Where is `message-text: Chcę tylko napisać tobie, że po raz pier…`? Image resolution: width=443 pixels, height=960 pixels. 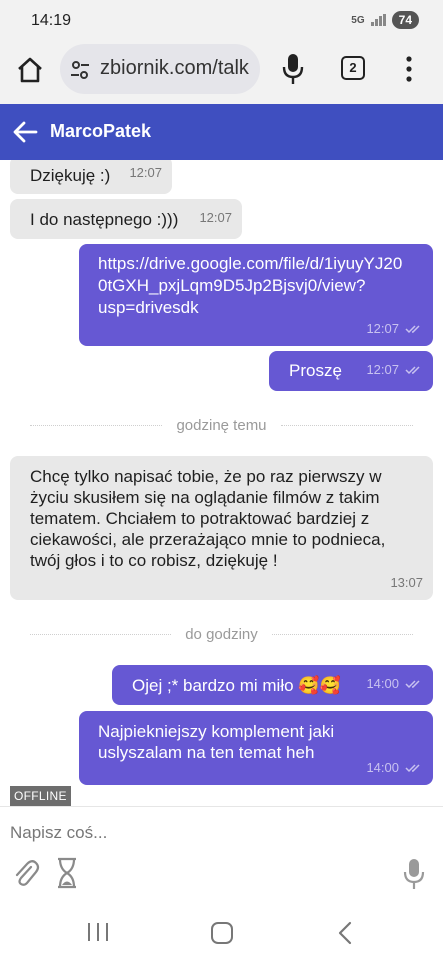
message-text: Chcę tylko napisać tobie, że po raz pier… is located at coordinates (208, 518).